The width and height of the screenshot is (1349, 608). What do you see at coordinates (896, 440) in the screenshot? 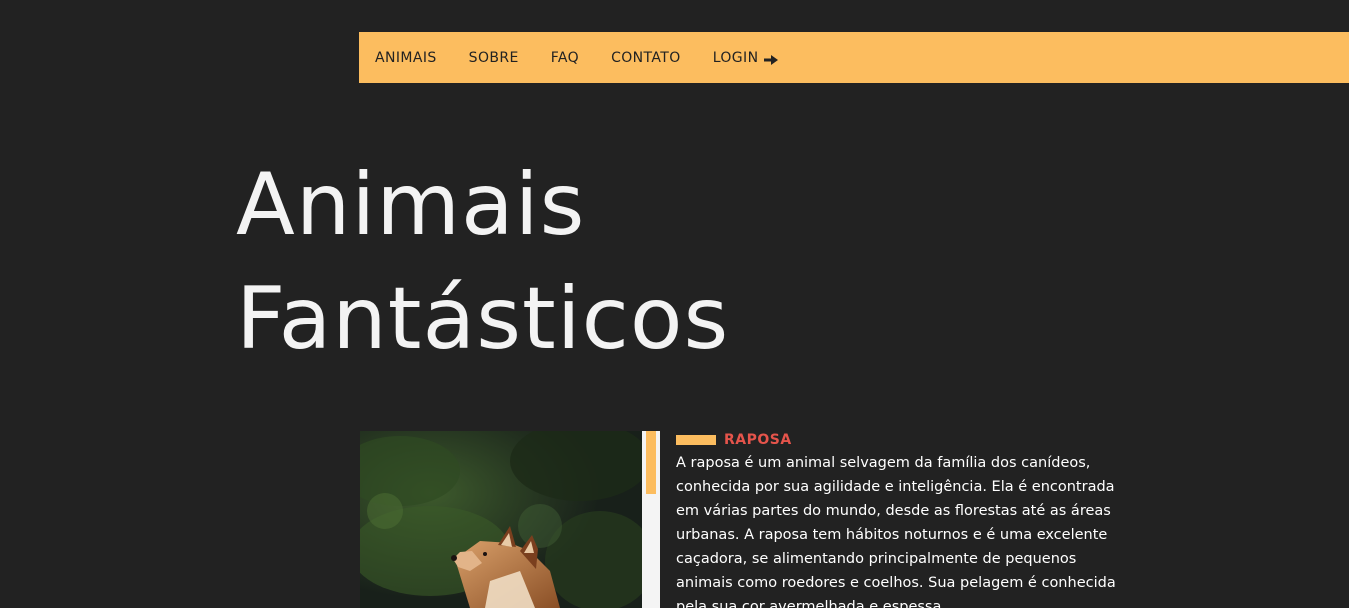
I see `animal-heading: RAPOSA` at bounding box center [896, 440].